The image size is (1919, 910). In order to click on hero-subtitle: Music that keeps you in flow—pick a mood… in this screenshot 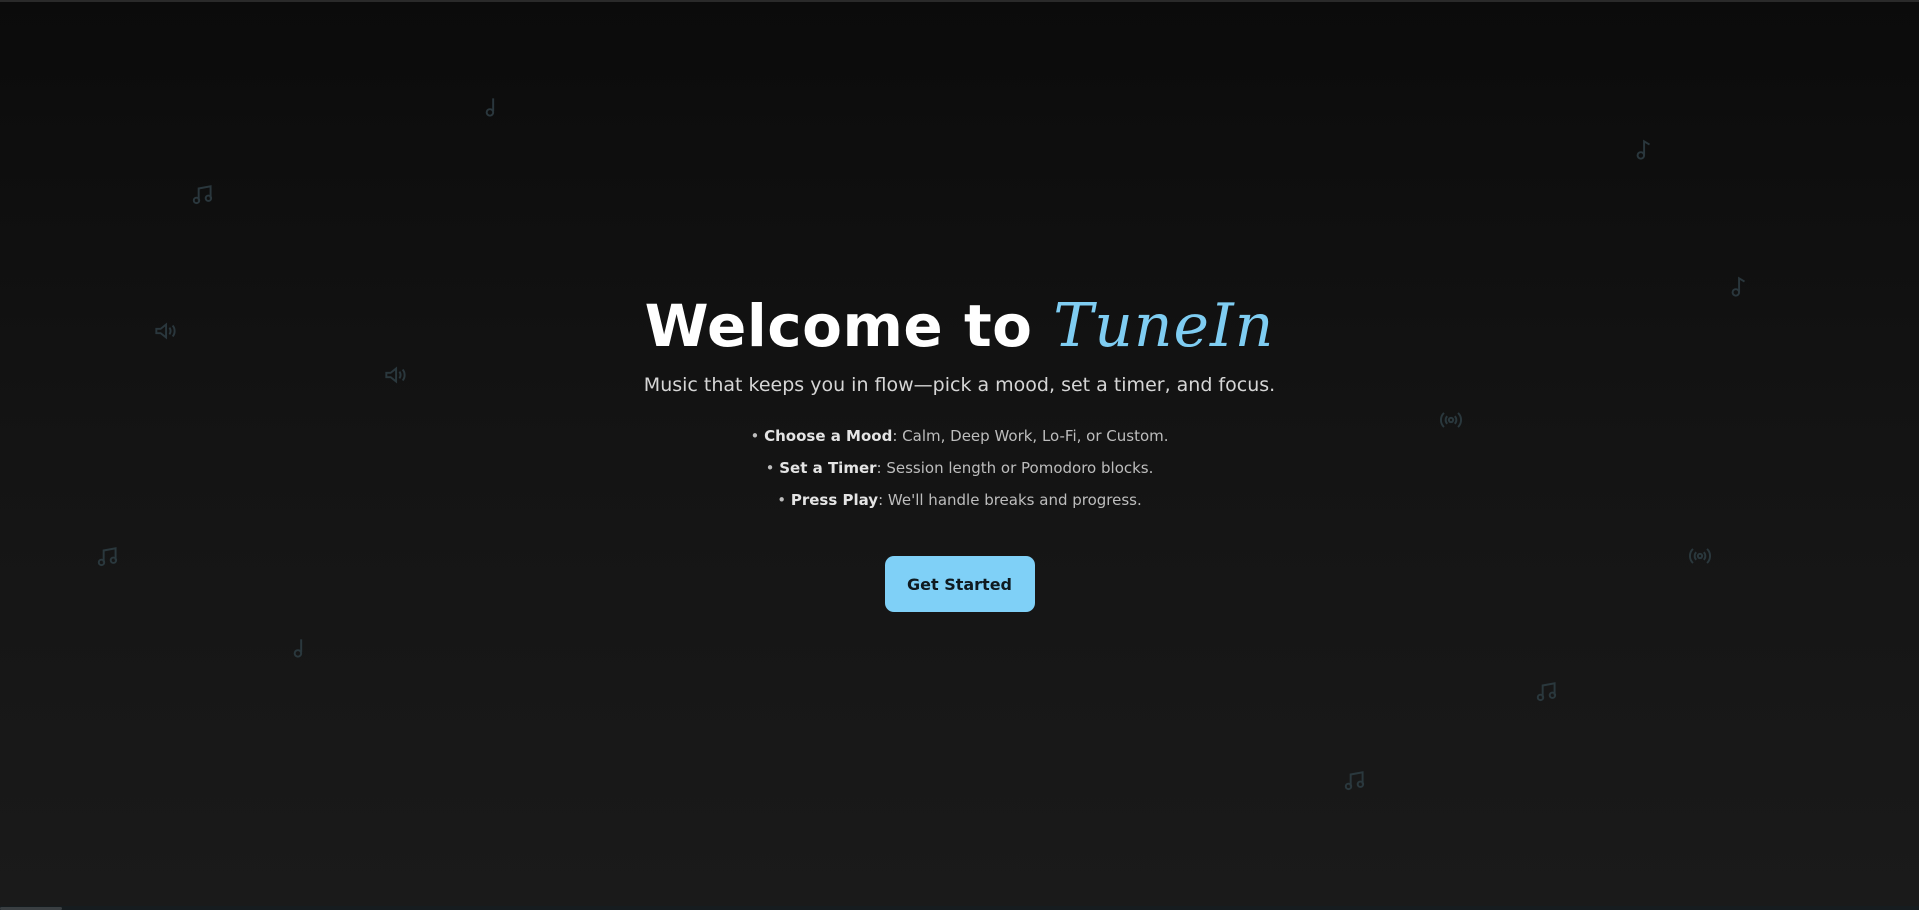, I will do `click(959, 385)`.